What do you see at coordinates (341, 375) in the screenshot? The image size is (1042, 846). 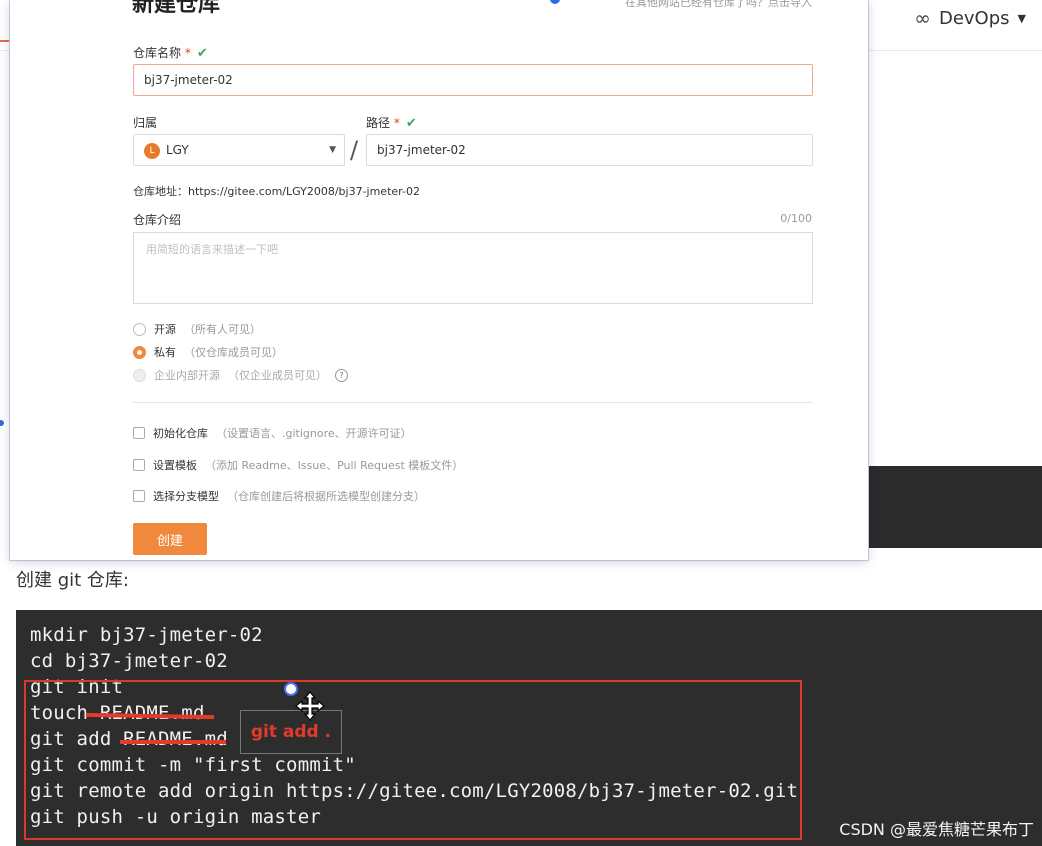 I see `help-icon: ?` at bounding box center [341, 375].